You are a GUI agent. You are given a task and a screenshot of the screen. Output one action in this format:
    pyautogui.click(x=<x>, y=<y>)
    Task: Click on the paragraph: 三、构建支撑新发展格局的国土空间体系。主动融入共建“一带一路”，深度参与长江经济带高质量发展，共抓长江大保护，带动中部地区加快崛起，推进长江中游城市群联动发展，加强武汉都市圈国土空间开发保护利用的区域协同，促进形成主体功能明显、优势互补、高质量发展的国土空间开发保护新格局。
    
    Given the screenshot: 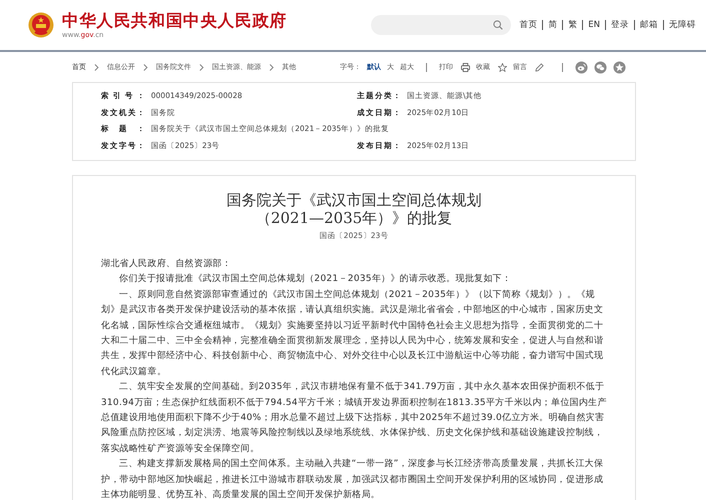 What is the action you would take?
    pyautogui.click(x=352, y=479)
    